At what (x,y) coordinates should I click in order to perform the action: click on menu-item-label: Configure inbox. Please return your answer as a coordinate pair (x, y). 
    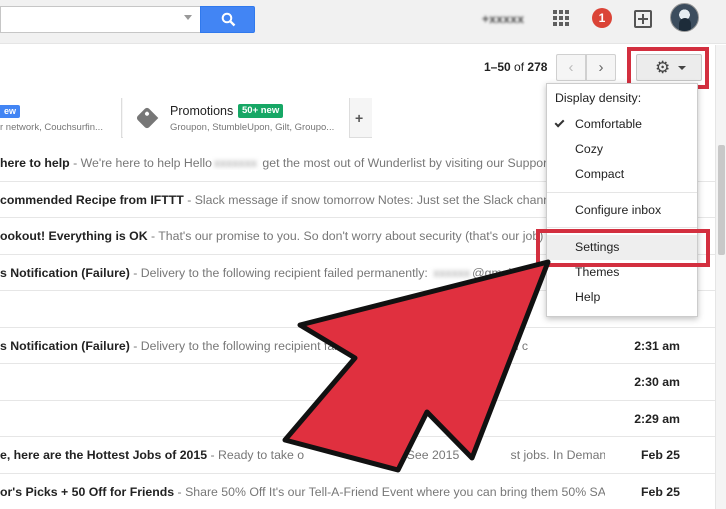
    Looking at the image, I should click on (618, 210).